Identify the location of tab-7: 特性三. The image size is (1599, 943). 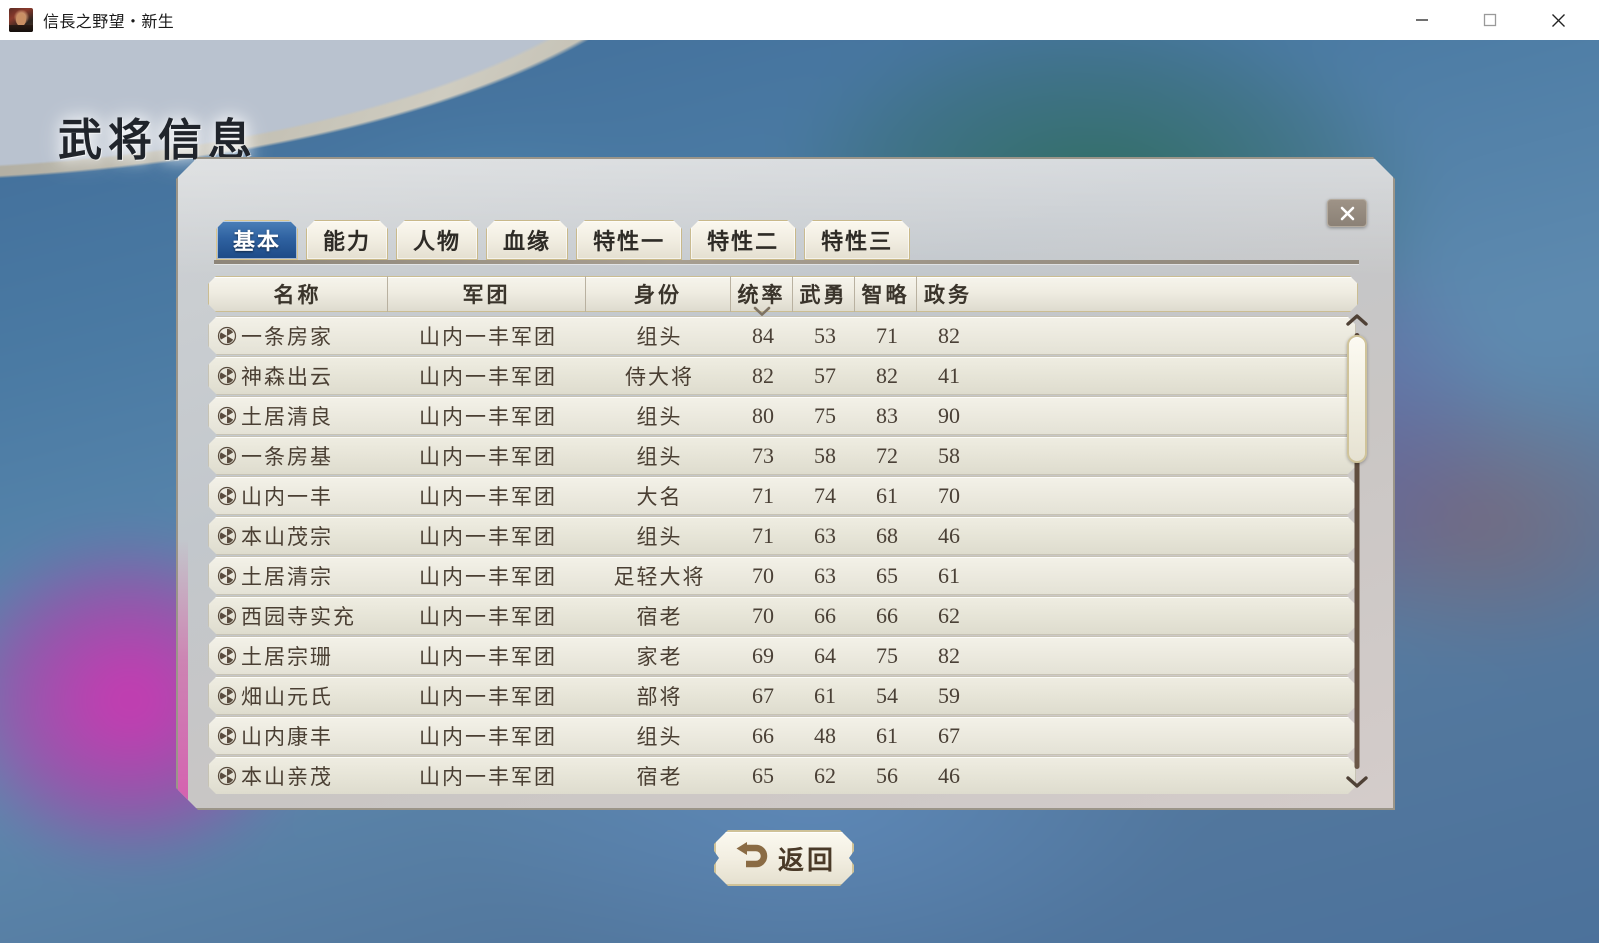
(857, 240).